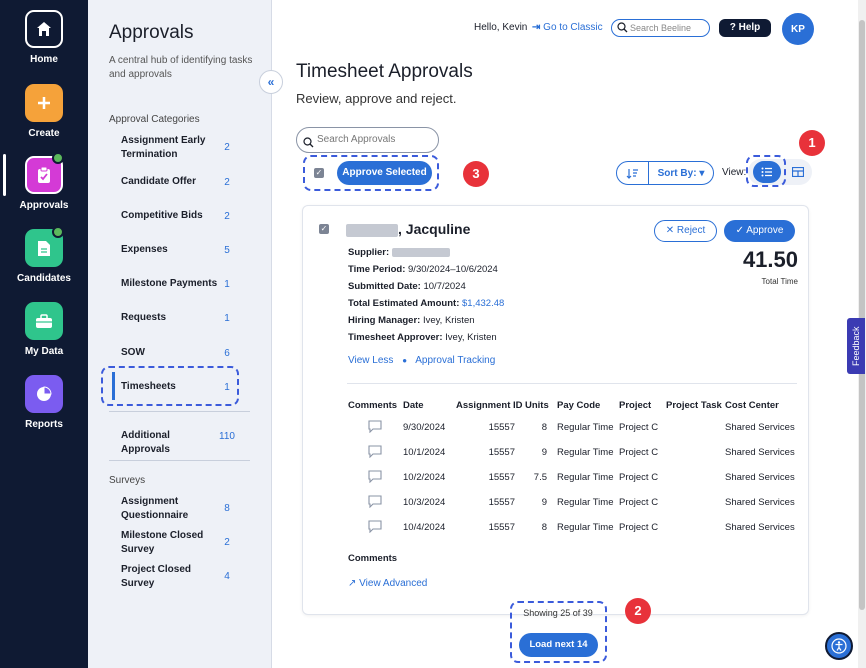  Describe the element at coordinates (407, 286) in the screenshot. I see `submitted-date-row: Submitted Date: 10/7/2024` at that location.